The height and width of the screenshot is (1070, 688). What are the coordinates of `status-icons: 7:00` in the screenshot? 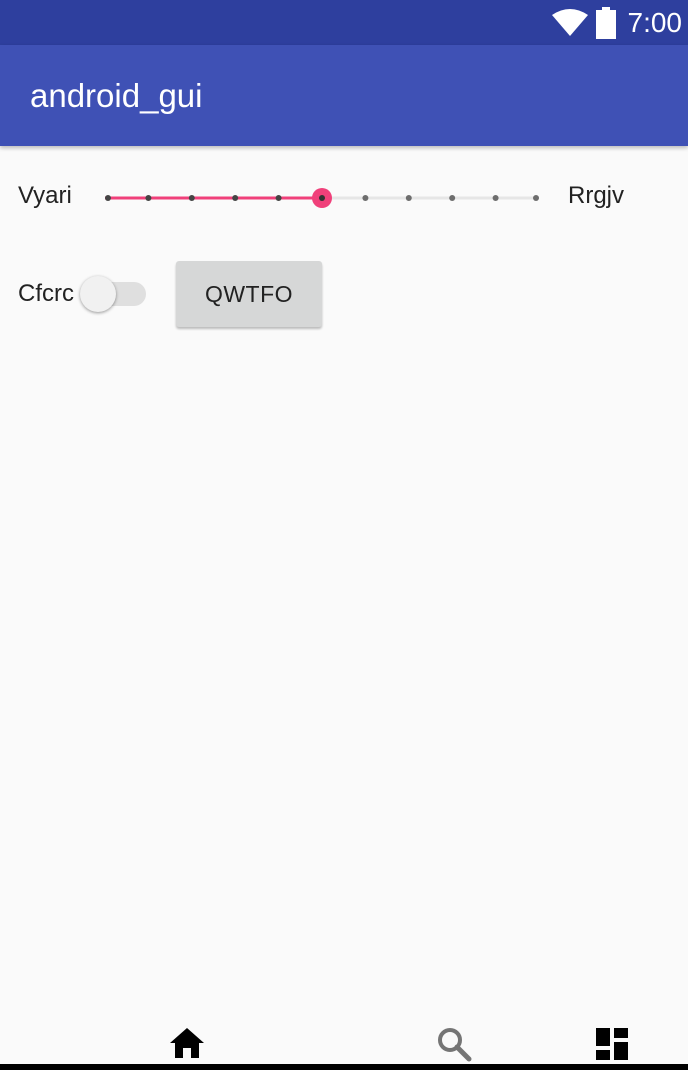 It's located at (617, 22).